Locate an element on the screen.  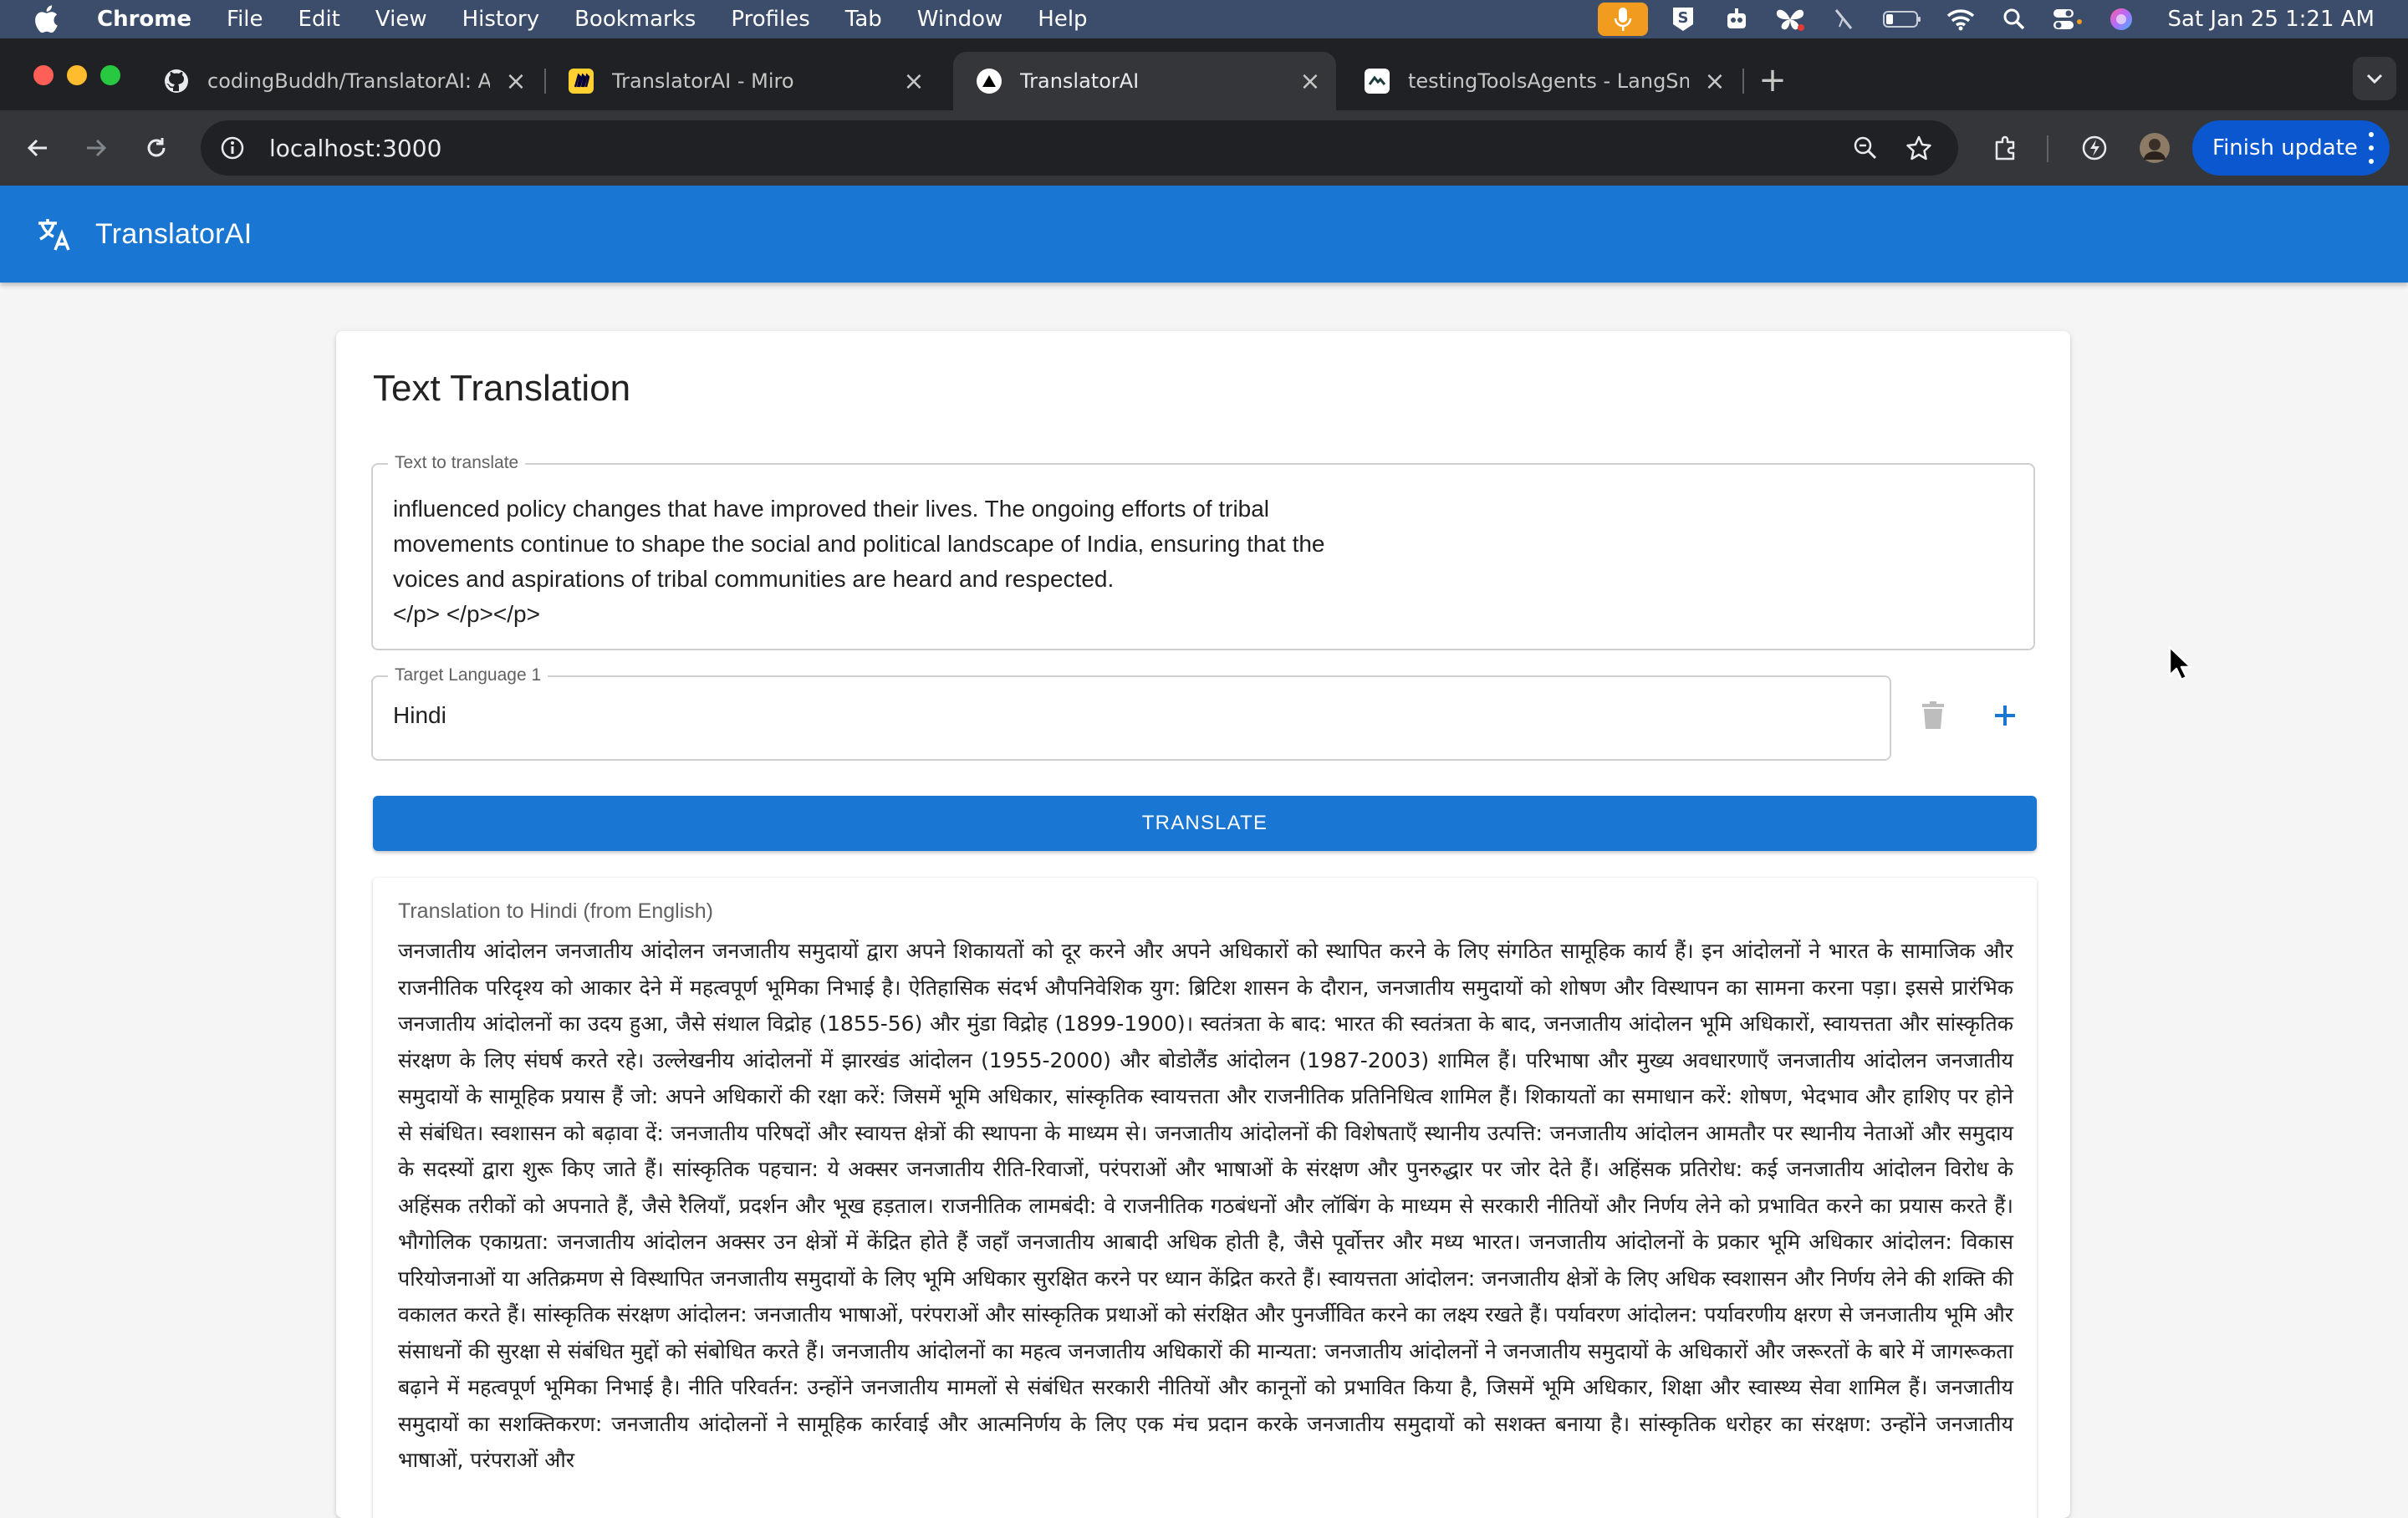
reload-button is located at coordinates (157, 148).